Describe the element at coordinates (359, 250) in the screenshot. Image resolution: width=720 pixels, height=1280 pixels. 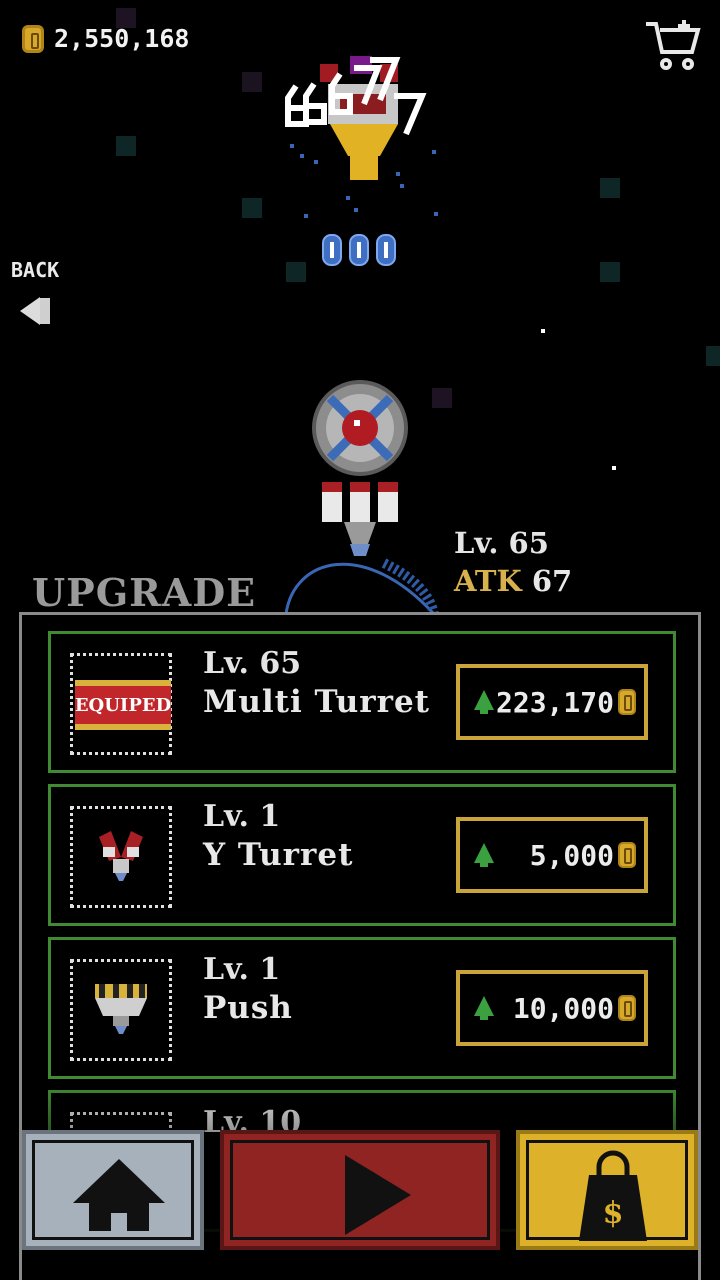
I see `bullets` at that location.